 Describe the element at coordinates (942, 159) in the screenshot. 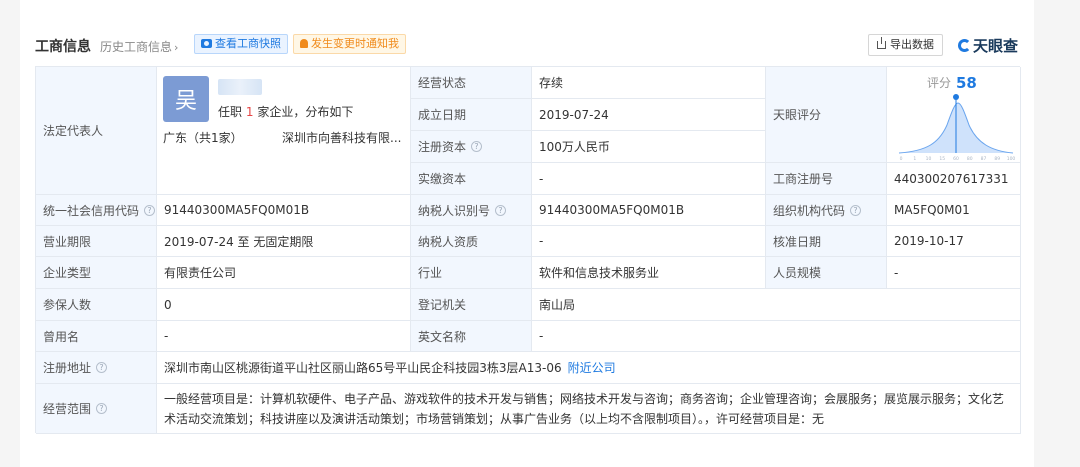

I see `score-tick-label: 15` at that location.